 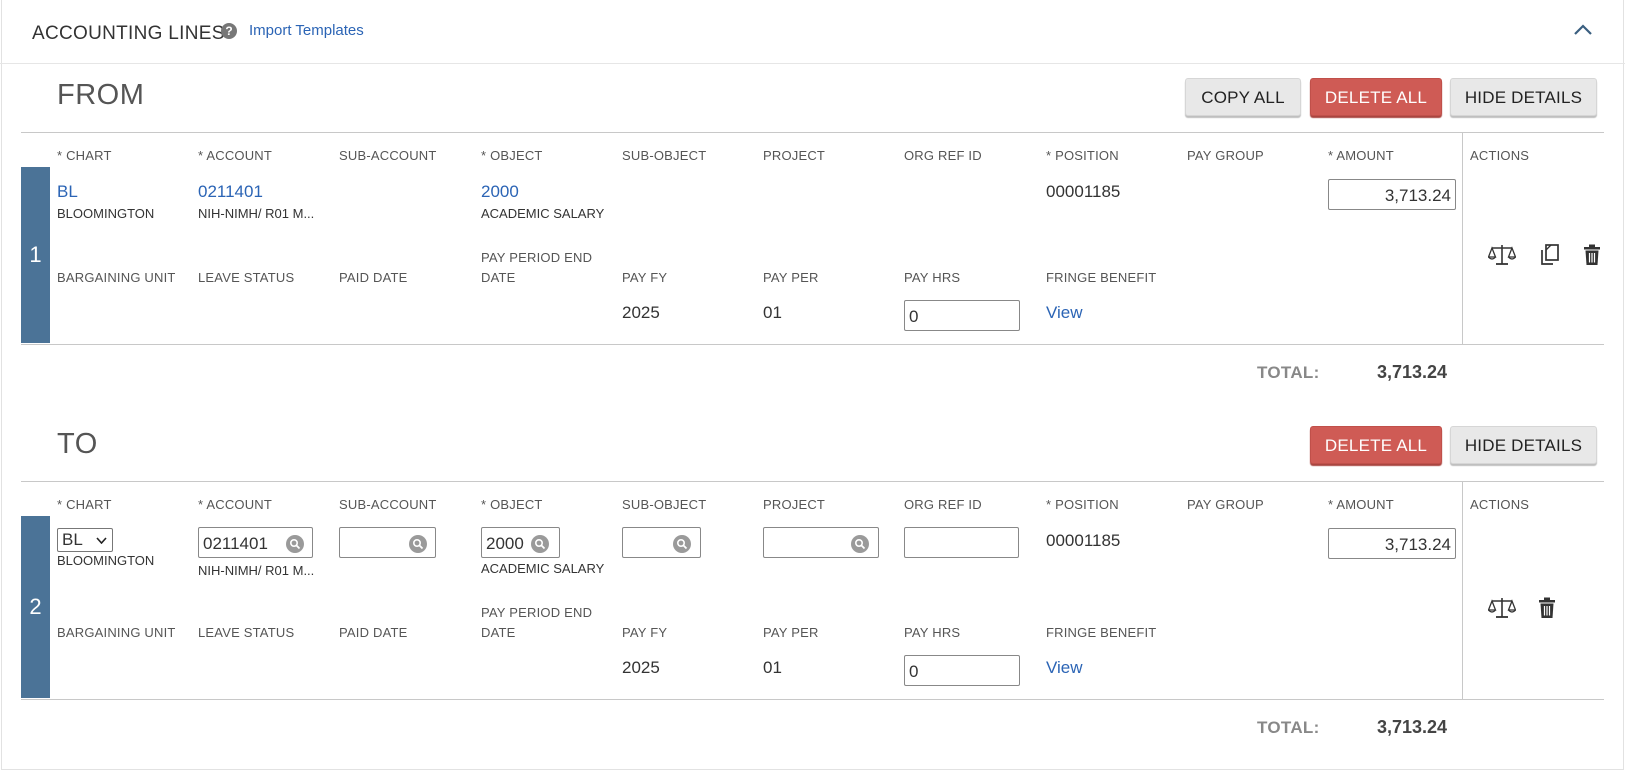 I want to click on to-section-title: TO, so click(x=77, y=444).